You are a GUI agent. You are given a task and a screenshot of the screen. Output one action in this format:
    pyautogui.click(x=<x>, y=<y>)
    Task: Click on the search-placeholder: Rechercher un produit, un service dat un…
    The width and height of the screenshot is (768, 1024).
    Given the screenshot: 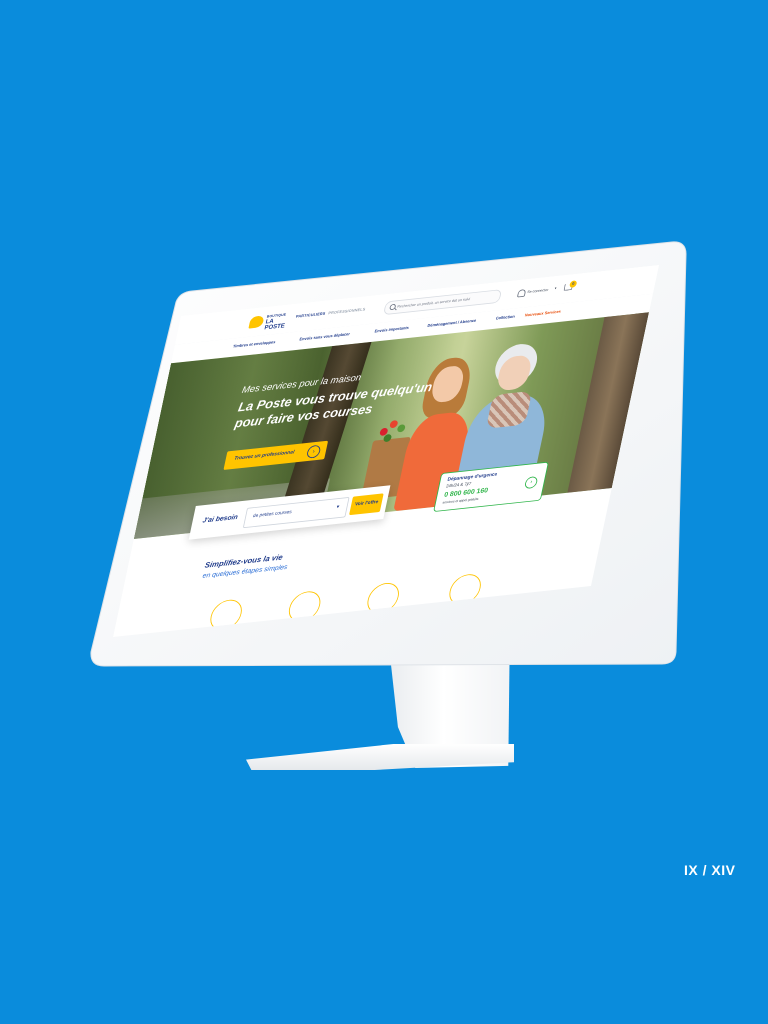 What is the action you would take?
    pyautogui.click(x=433, y=302)
    